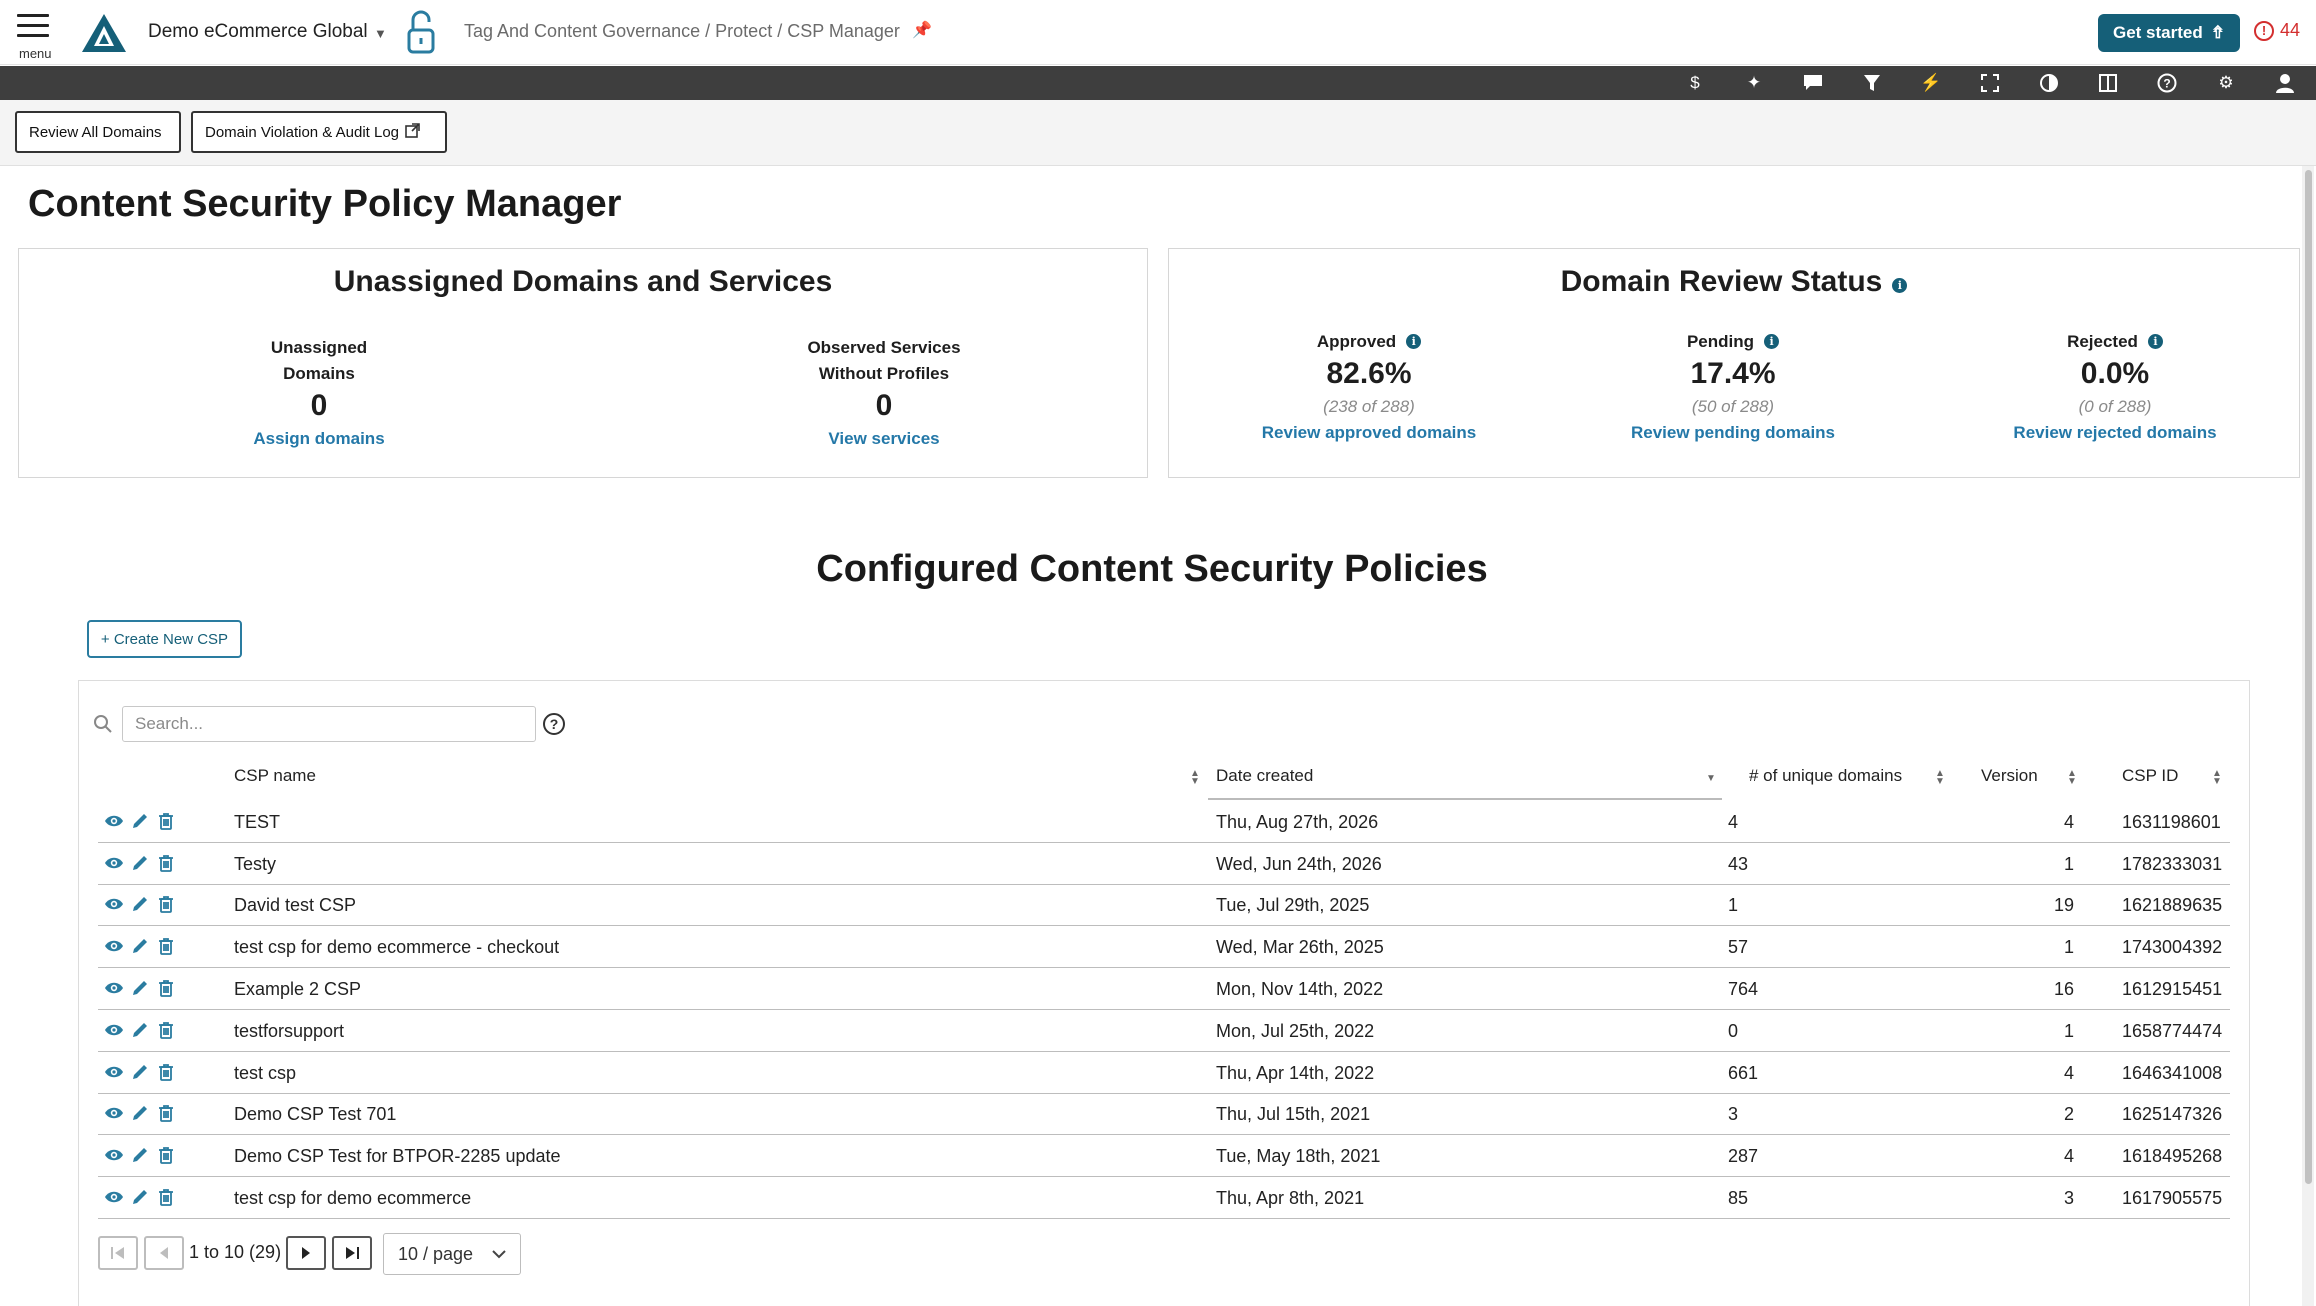 This screenshot has width=2316, height=1306. I want to click on view-services-link: View services, so click(884, 439).